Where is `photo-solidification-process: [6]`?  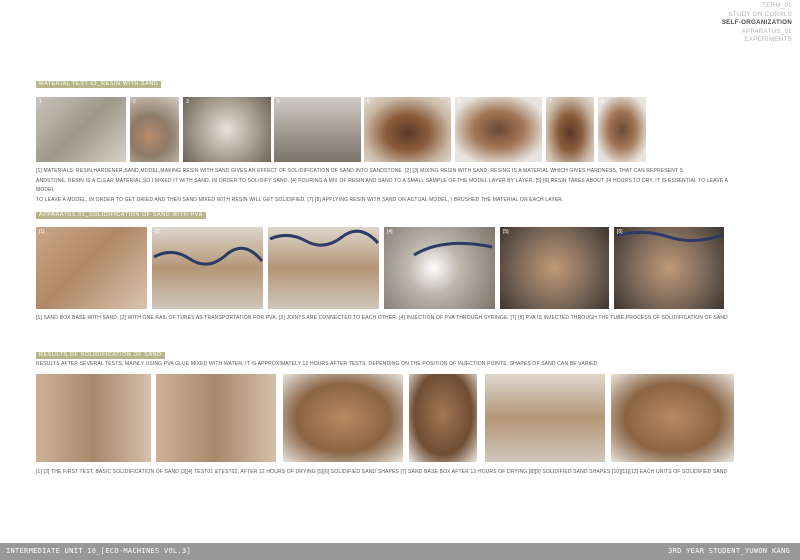 photo-solidification-process: [6] is located at coordinates (669, 268).